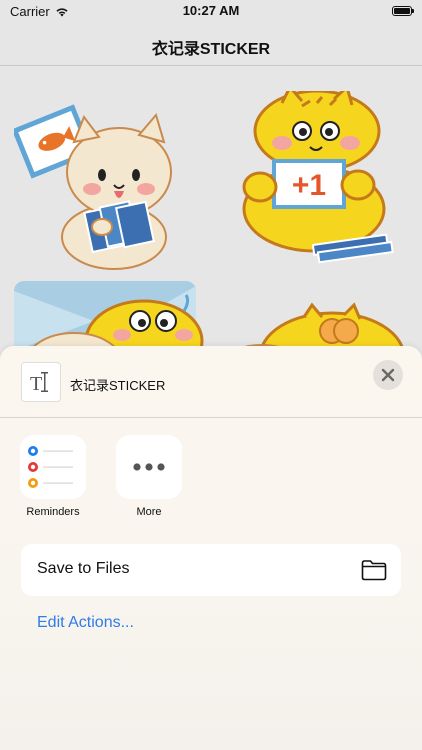 This screenshot has height=750, width=422. I want to click on save-to-files-label: Save to Files, so click(83, 568).